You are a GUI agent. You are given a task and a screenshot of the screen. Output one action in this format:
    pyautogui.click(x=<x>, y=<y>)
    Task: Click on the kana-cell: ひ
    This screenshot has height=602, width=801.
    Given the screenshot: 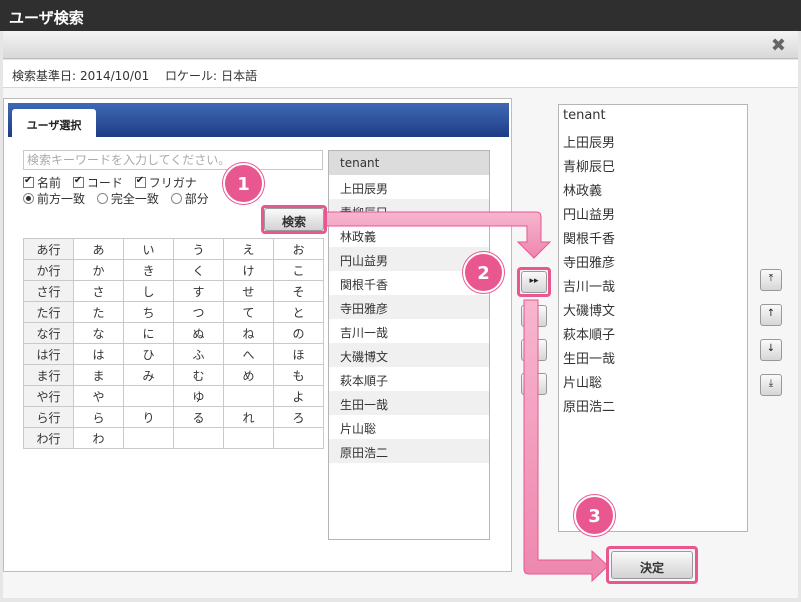 What is the action you would take?
    pyautogui.click(x=148, y=354)
    